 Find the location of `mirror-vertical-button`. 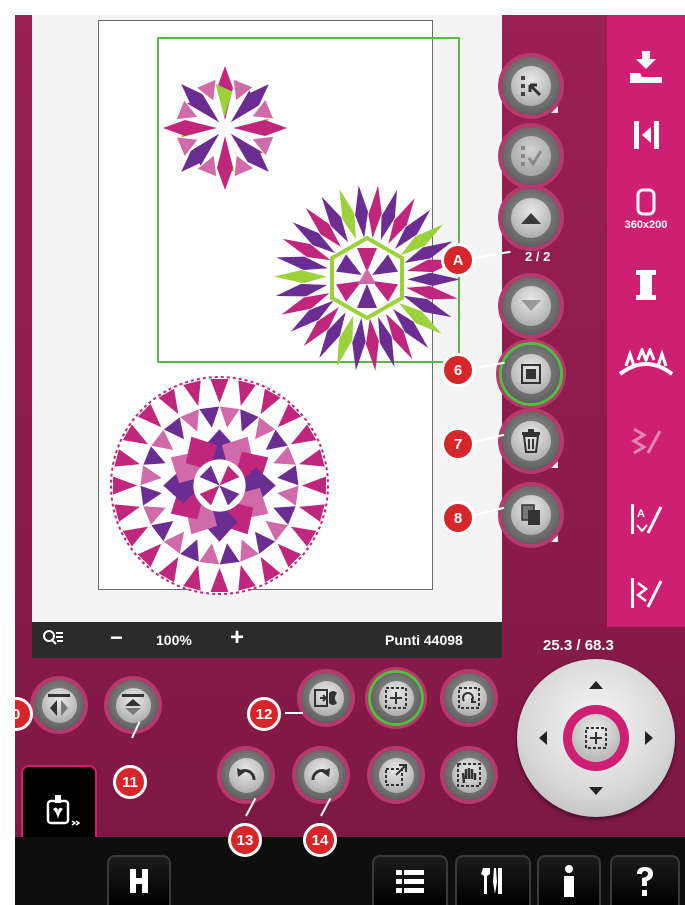

mirror-vertical-button is located at coordinates (133, 705).